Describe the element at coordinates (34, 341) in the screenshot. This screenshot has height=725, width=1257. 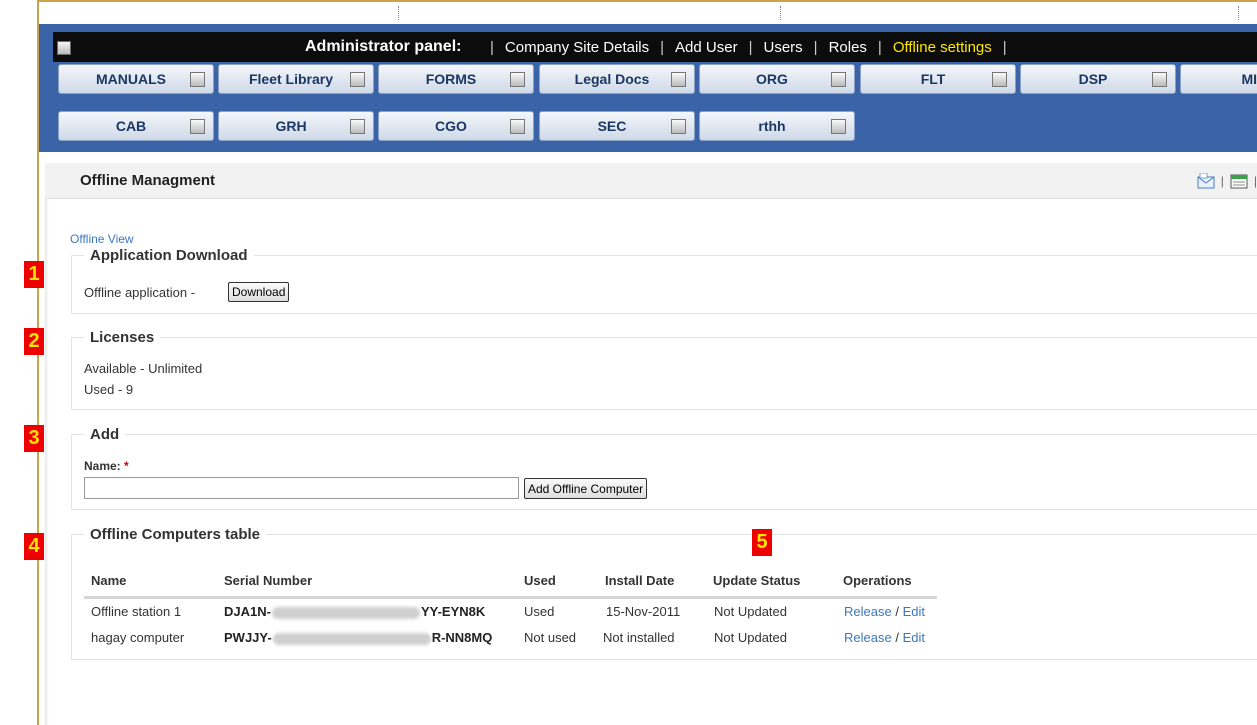
I see `annotation-badge-2: 2` at that location.